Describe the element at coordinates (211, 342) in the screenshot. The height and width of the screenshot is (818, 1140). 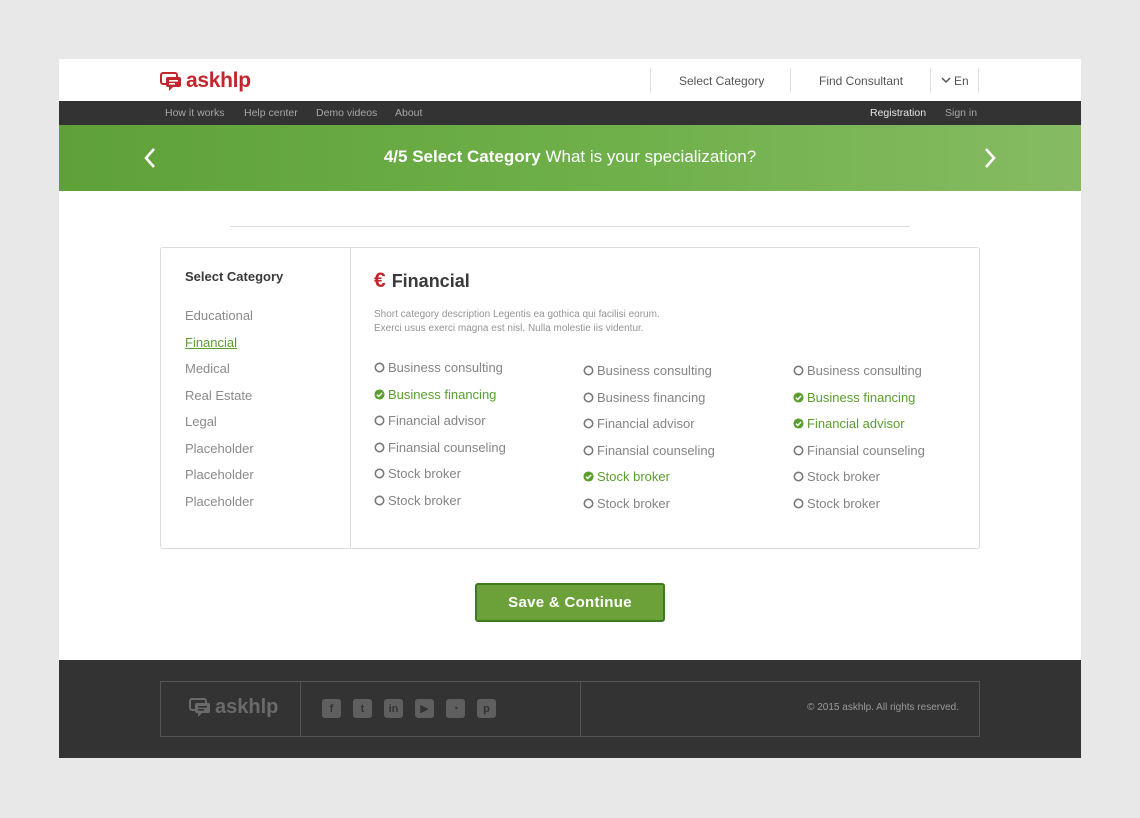
I see `sidebar-item-financial: Financial` at that location.